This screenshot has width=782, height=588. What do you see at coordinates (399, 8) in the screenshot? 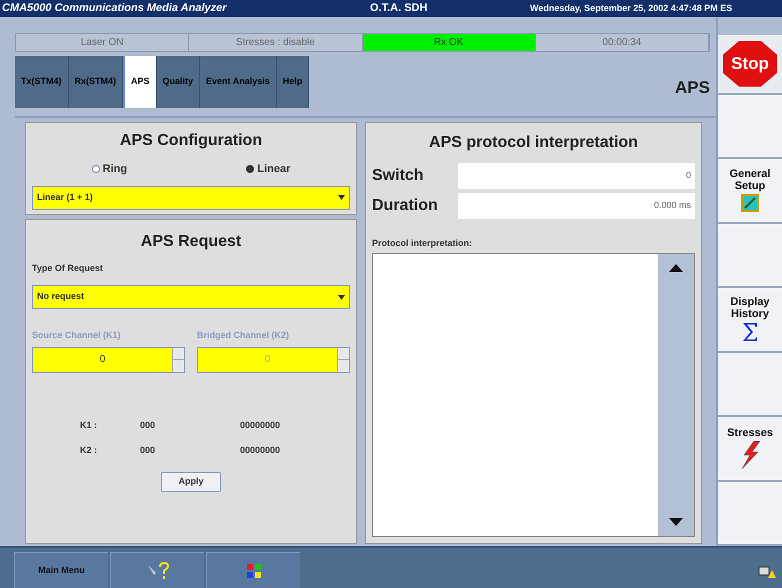
I see `mode-label: O.T.A. SDH` at bounding box center [399, 8].